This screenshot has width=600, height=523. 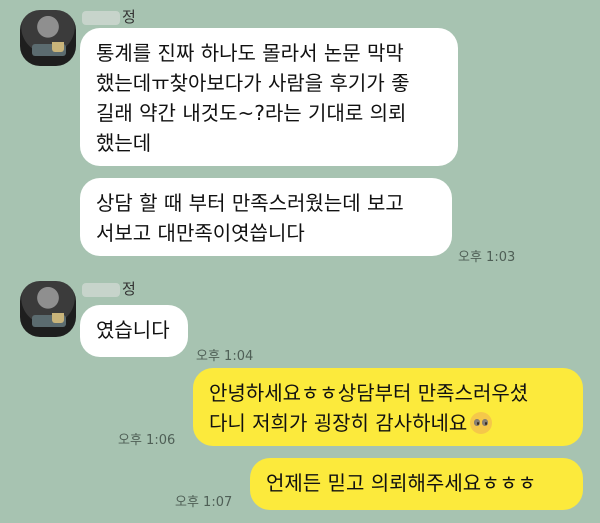 What do you see at coordinates (250, 203) in the screenshot?
I see `message-line: 상담 할 때 부터 만족스러웠는데 보고` at bounding box center [250, 203].